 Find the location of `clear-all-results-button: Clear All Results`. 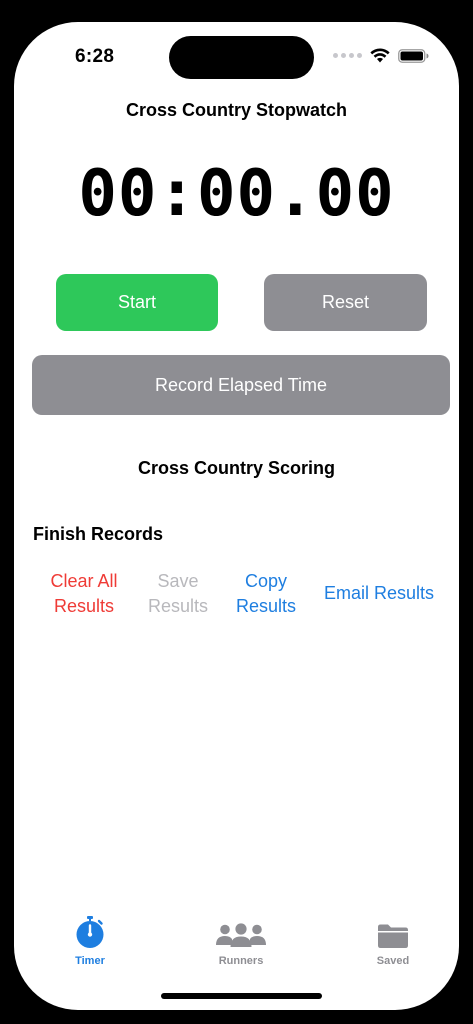

clear-all-results-button: Clear All Results is located at coordinates (84, 594).